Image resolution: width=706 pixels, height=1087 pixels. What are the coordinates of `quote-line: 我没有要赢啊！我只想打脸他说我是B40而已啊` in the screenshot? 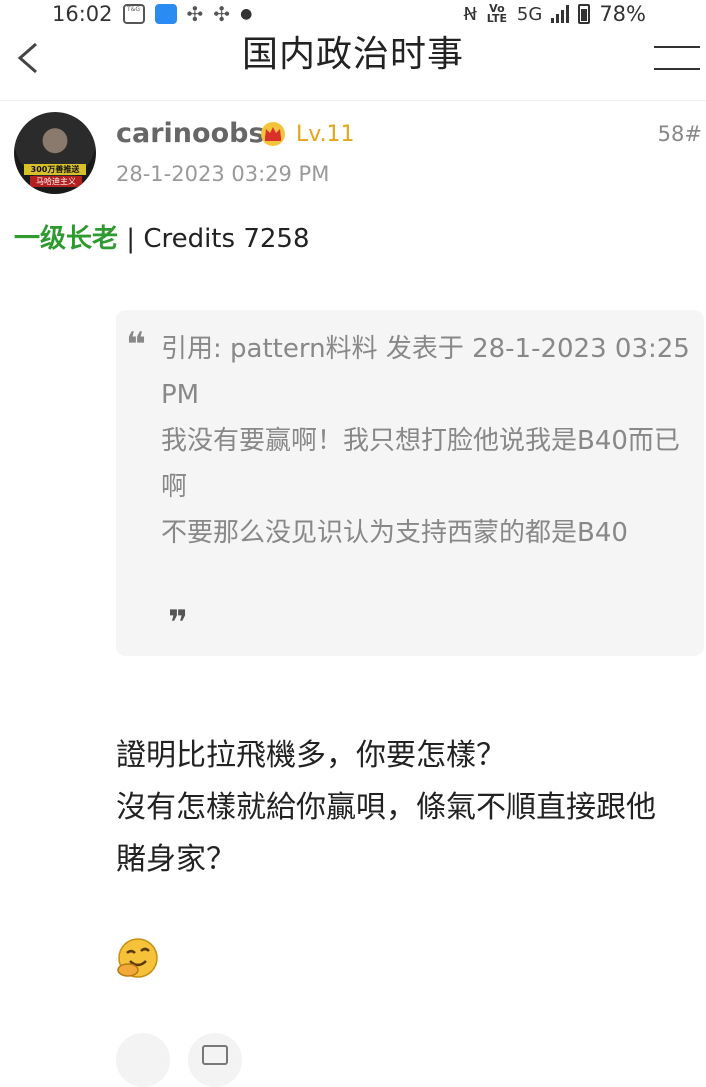 It's located at (420, 464).